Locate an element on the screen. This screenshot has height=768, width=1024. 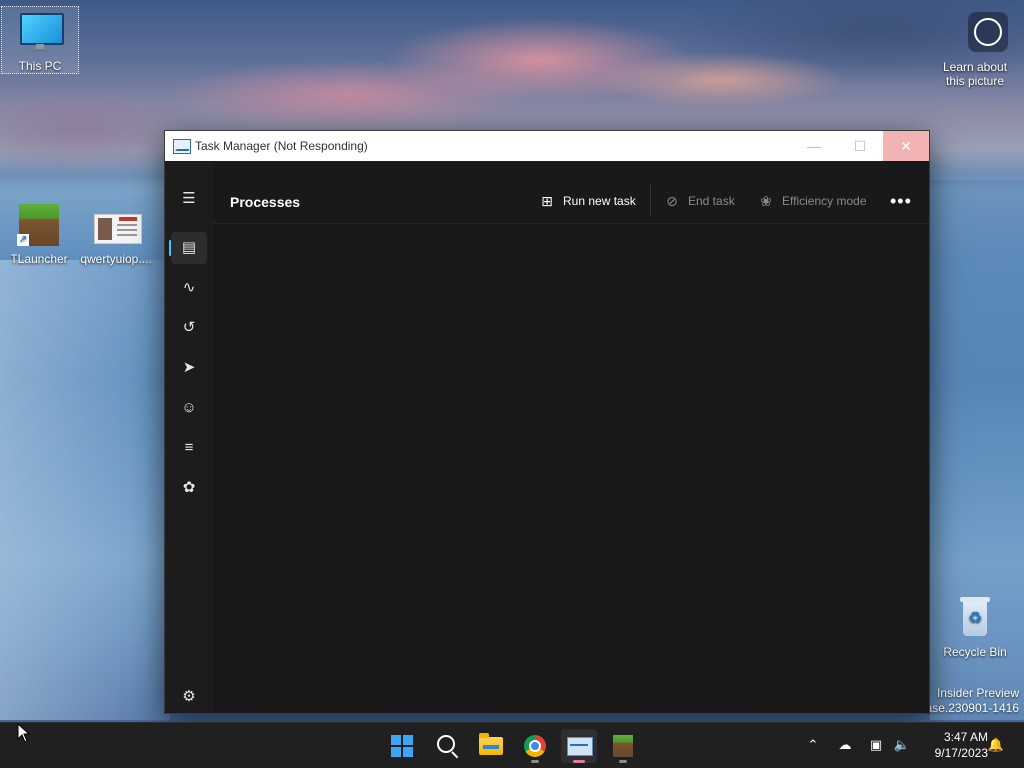
title-bar: Task Manager (Not Responding) — ☐ ✕ is located at coordinates (547, 146).